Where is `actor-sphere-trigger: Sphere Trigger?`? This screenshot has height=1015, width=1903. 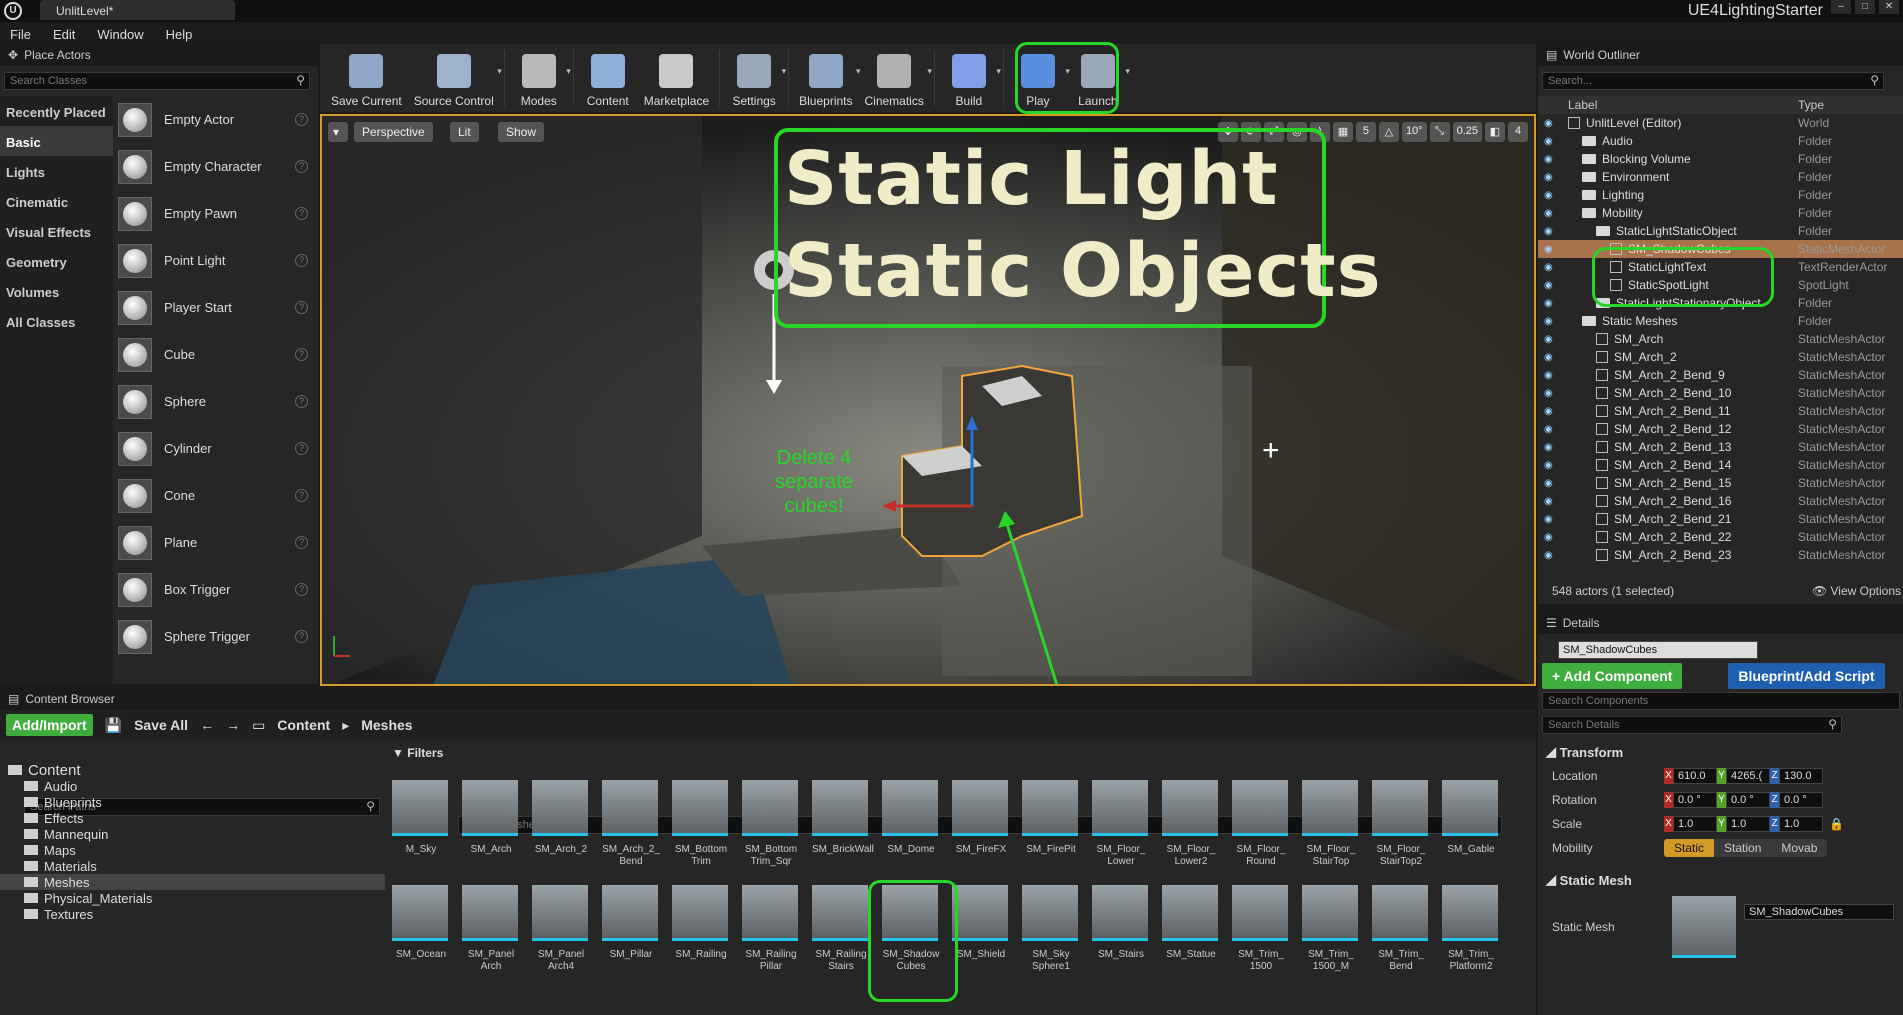
actor-sphere-trigger: Sphere Trigger? is located at coordinates (218, 636).